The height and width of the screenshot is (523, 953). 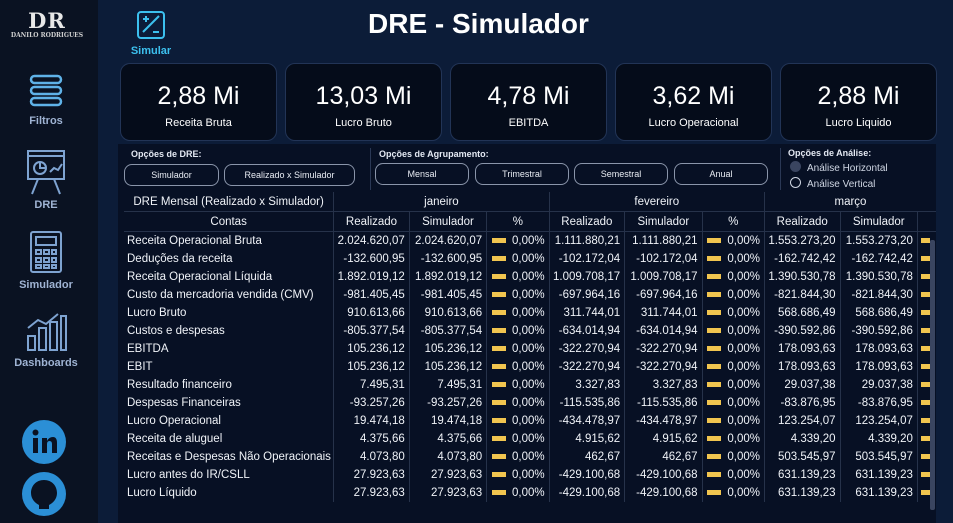 I want to click on realizado-x-simulador-button: Realizado x Simulador, so click(x=289, y=175).